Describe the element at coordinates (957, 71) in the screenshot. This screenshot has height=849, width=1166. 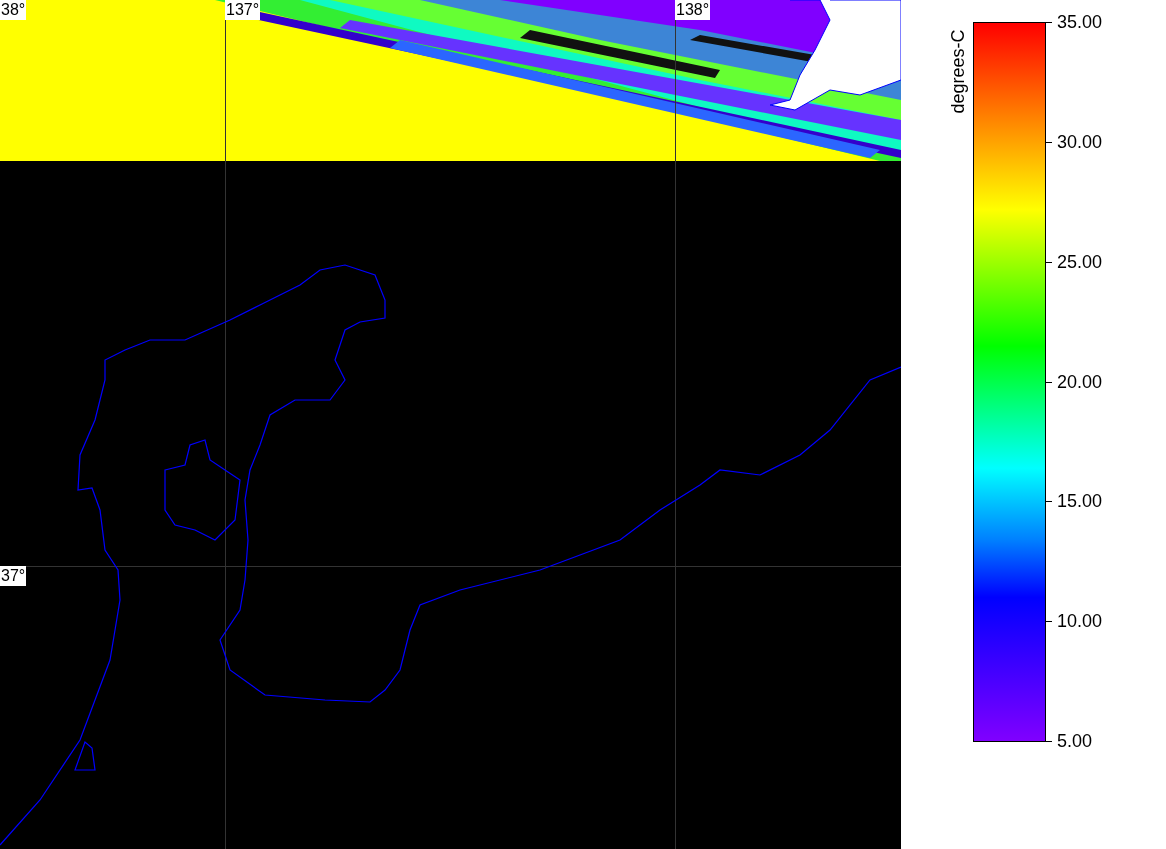
I see `colorbar-title: degrees-C` at that location.